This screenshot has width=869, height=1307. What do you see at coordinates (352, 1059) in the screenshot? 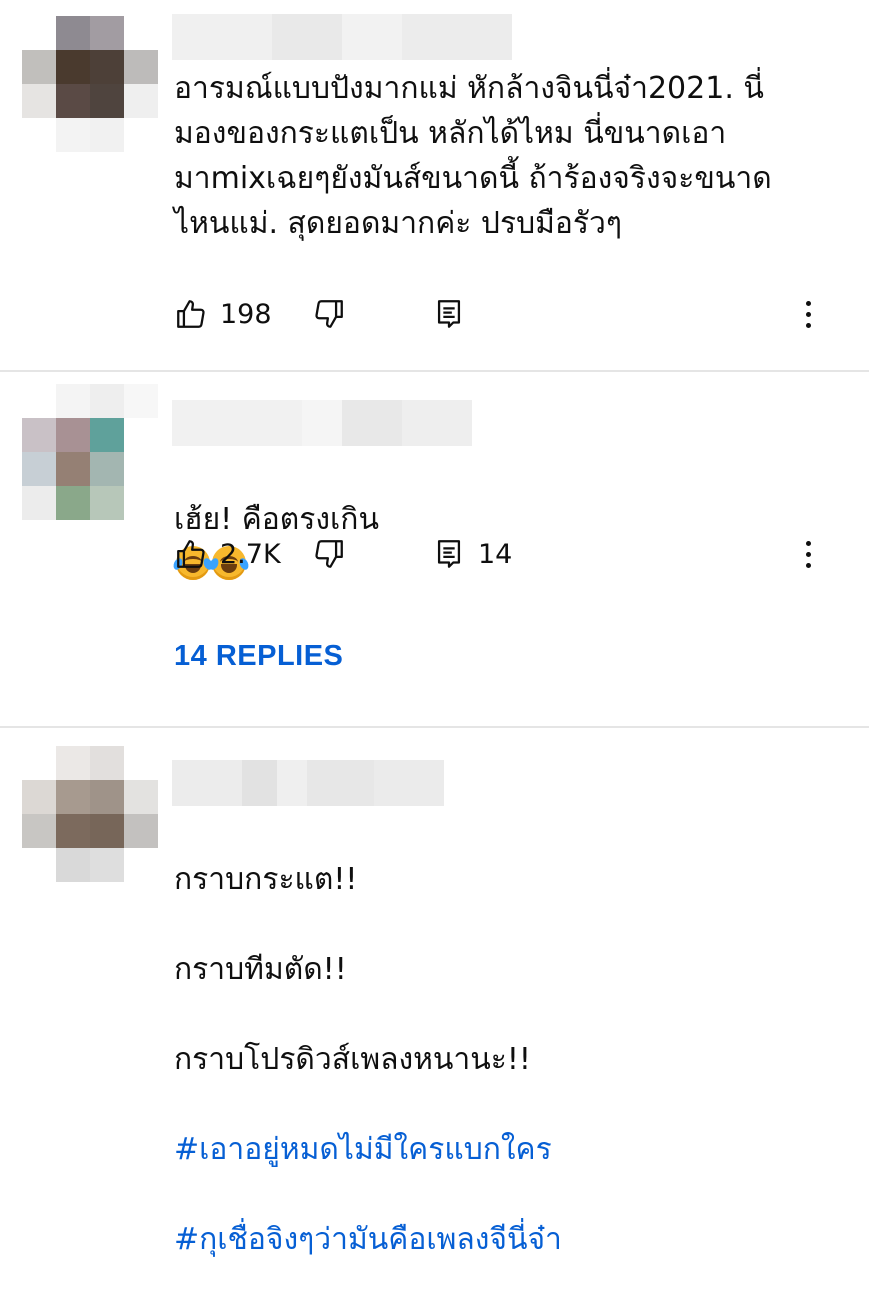
I see `comment-line: กราบโปรดิวส์เพลงหนานะ!!` at bounding box center [352, 1059].